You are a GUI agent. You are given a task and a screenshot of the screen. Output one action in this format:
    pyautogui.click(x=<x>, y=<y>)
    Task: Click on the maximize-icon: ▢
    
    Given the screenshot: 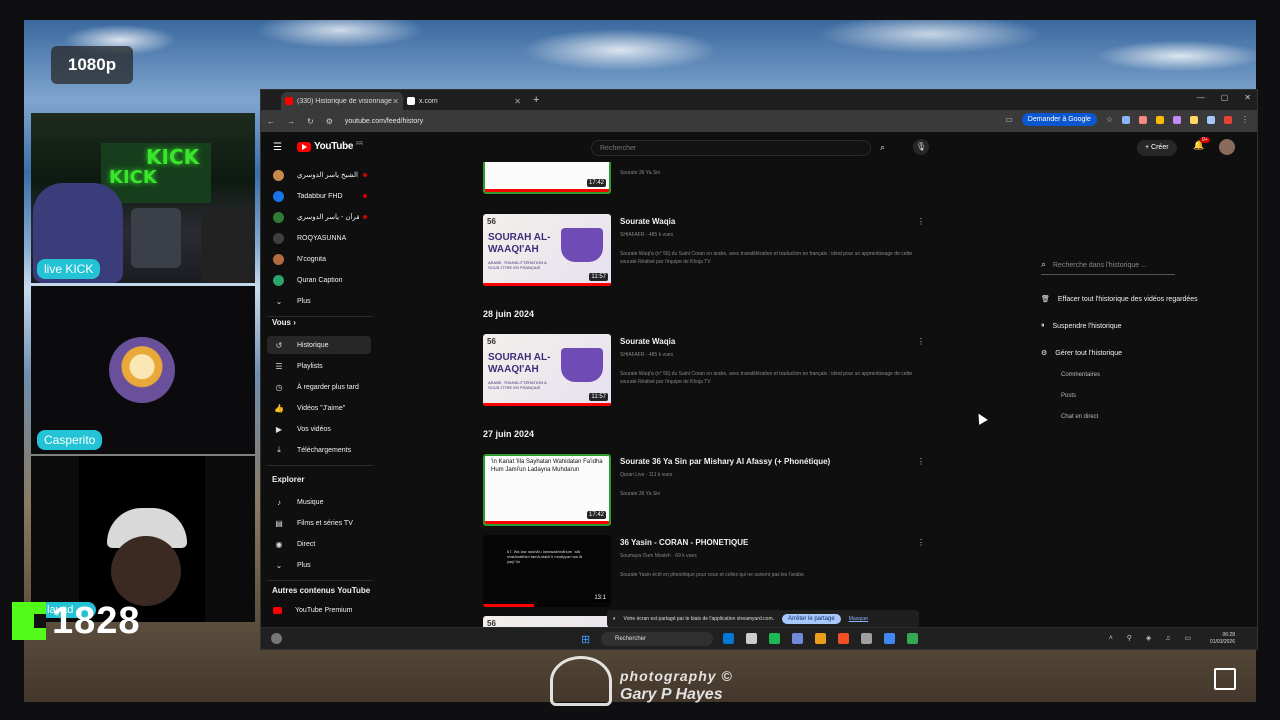 What is the action you would take?
    pyautogui.click(x=1225, y=97)
    